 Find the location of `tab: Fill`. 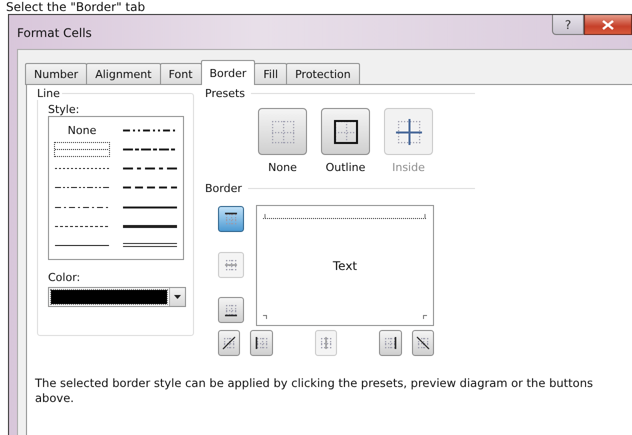

tab: Fill is located at coordinates (271, 74).